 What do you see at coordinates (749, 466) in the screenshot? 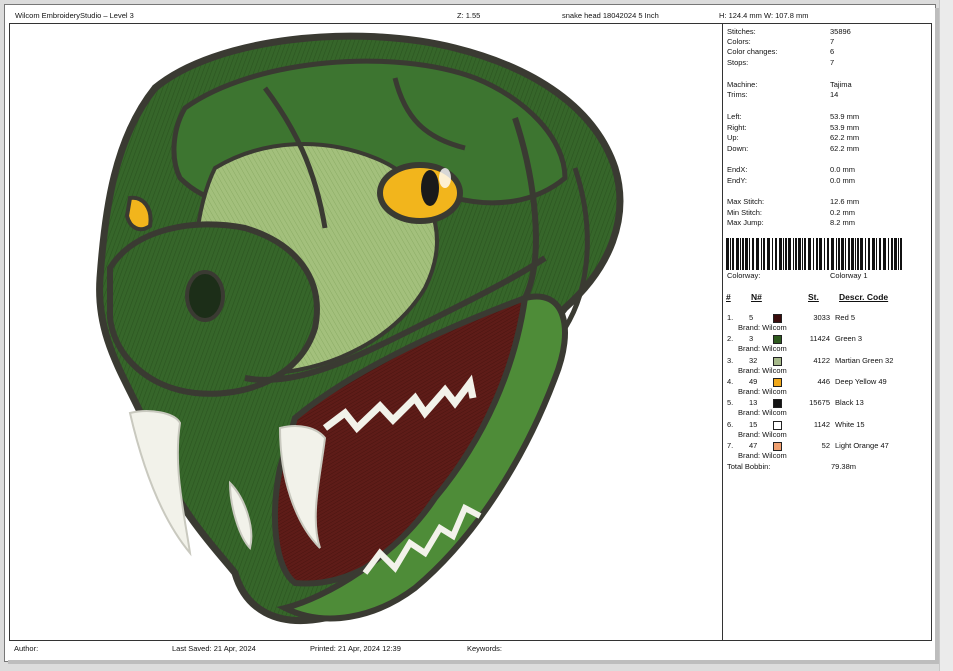
I see `total-bobbin-label: Total Bobbin:` at bounding box center [749, 466].